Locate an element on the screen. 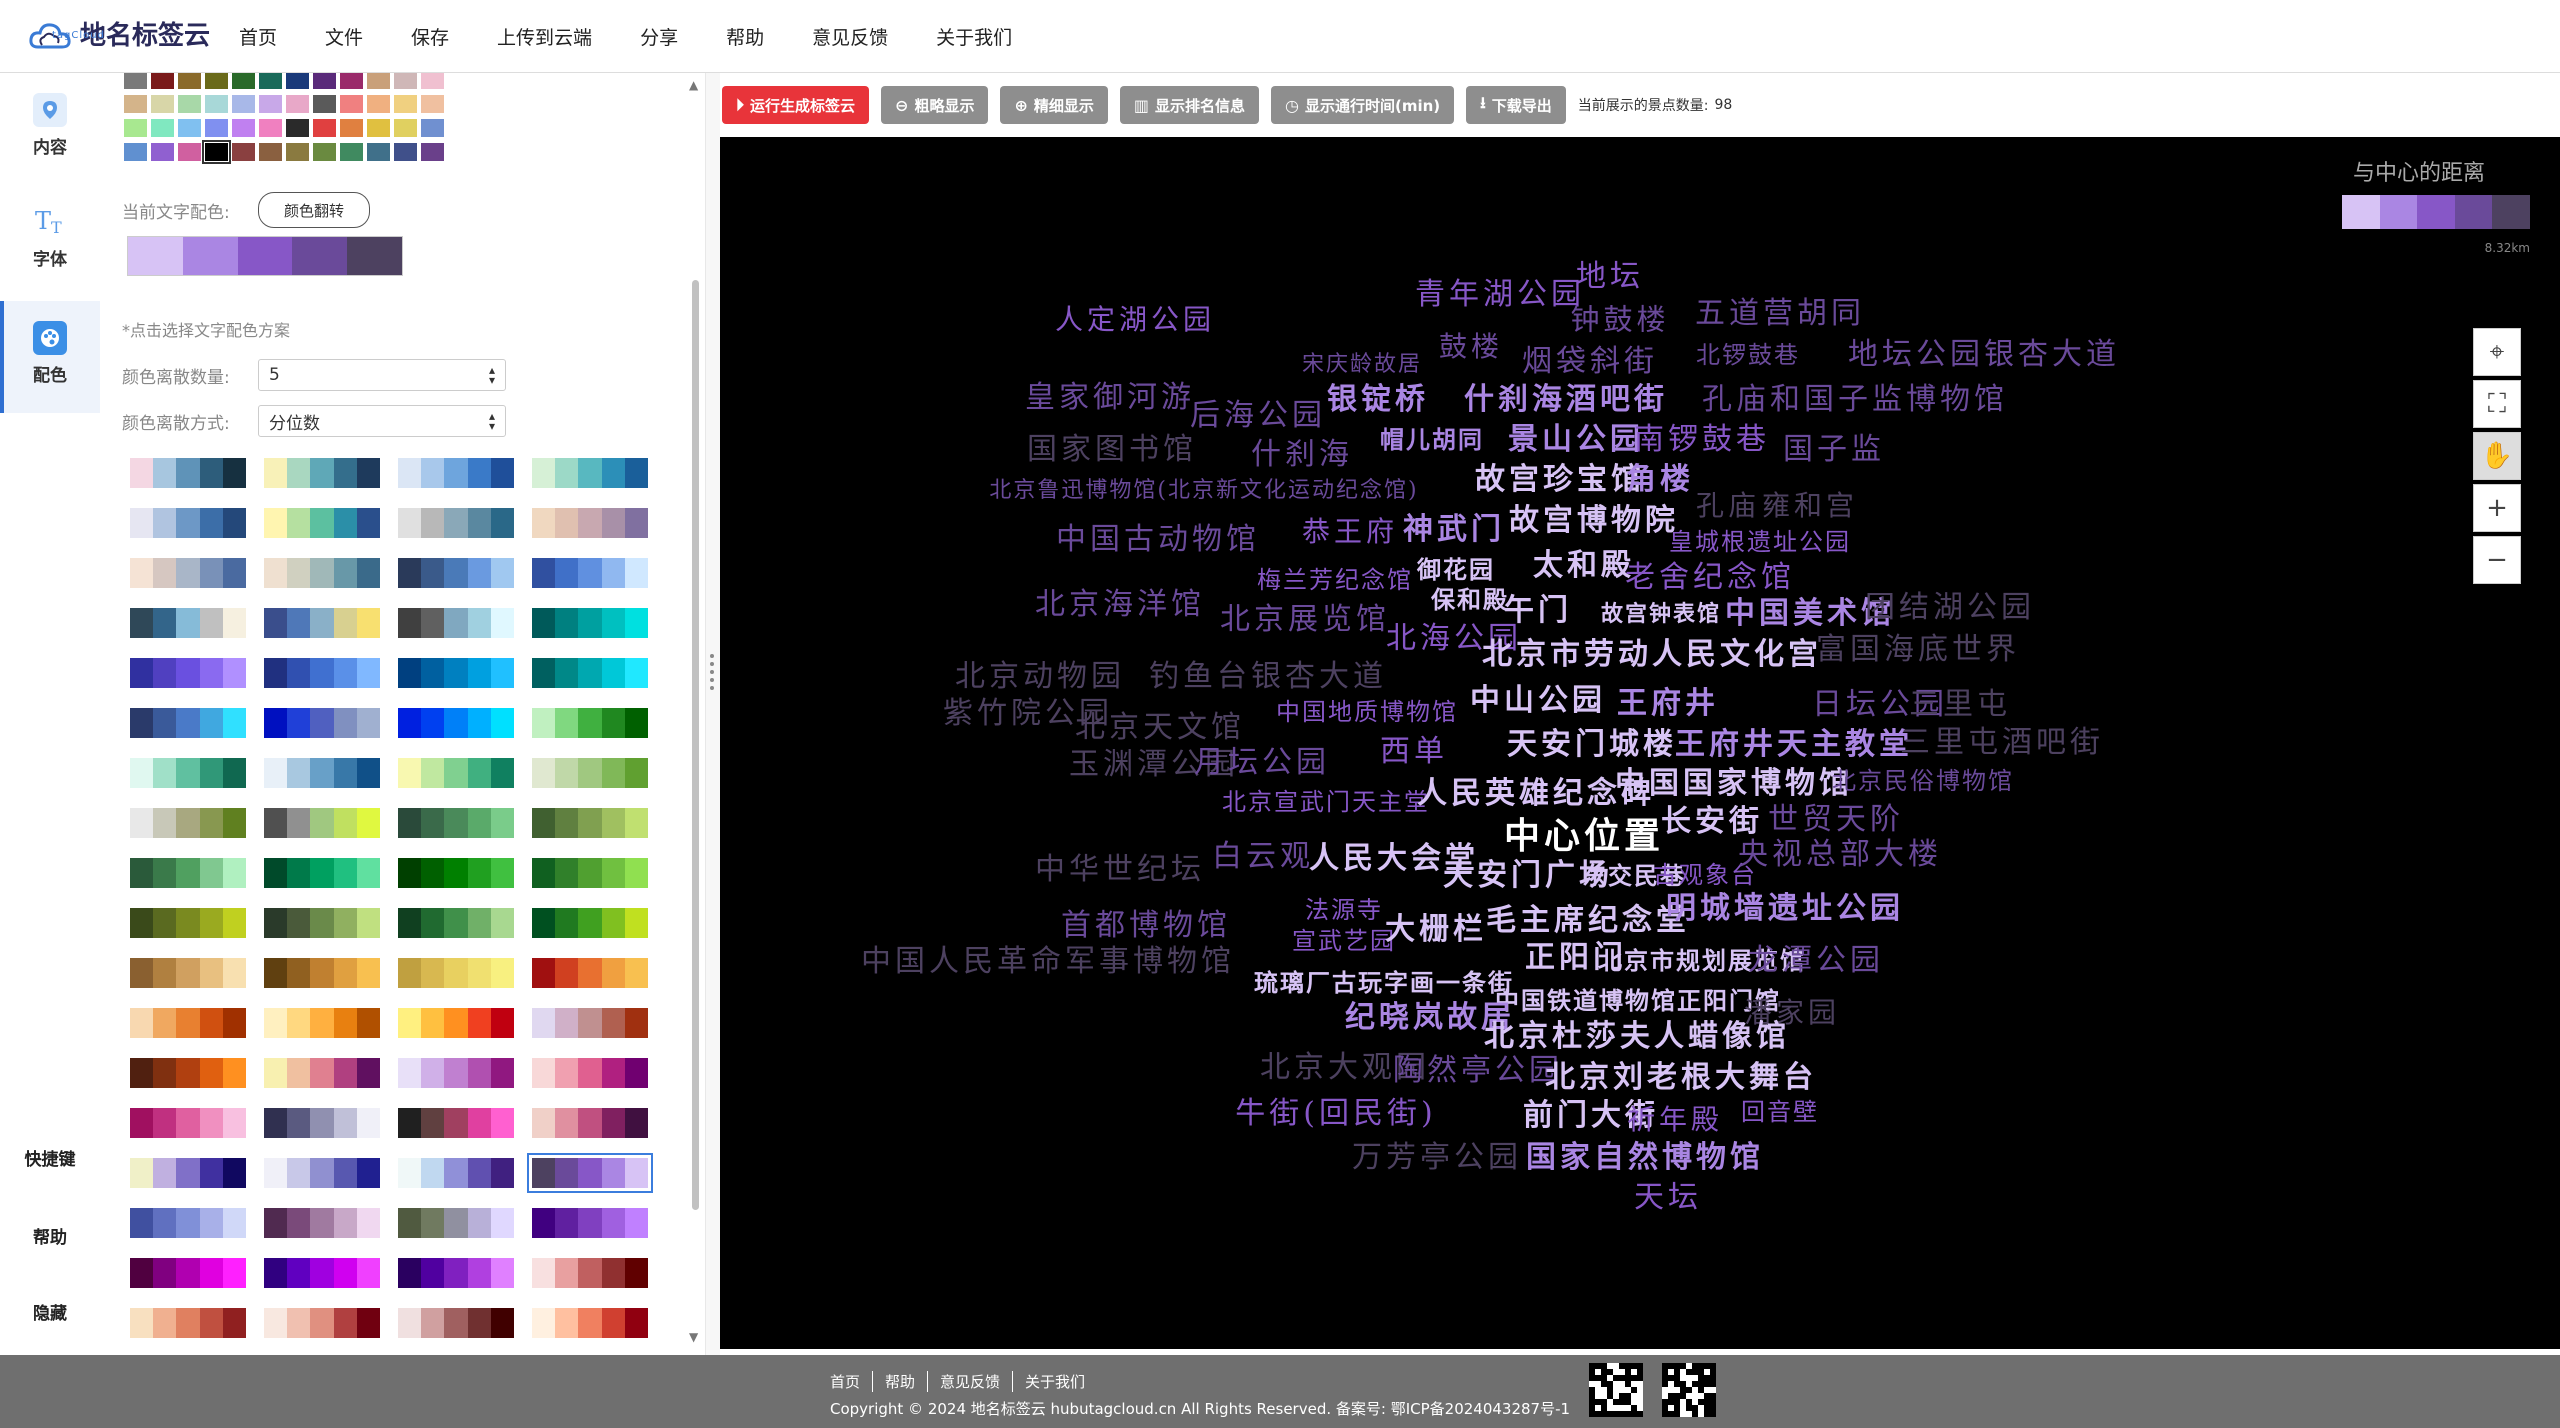 The width and height of the screenshot is (2560, 1428). color-count-select: 5 ▴ ▾ is located at coordinates (382, 375).